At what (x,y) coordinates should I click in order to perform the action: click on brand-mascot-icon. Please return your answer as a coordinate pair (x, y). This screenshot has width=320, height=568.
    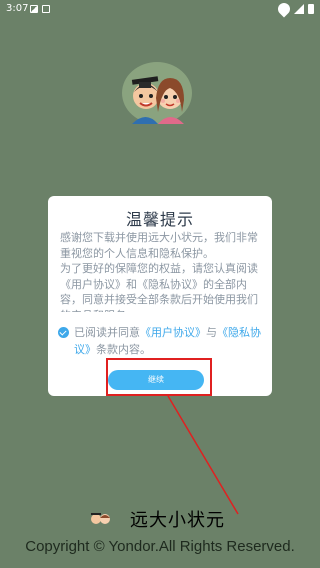
    Looking at the image, I should click on (100, 518).